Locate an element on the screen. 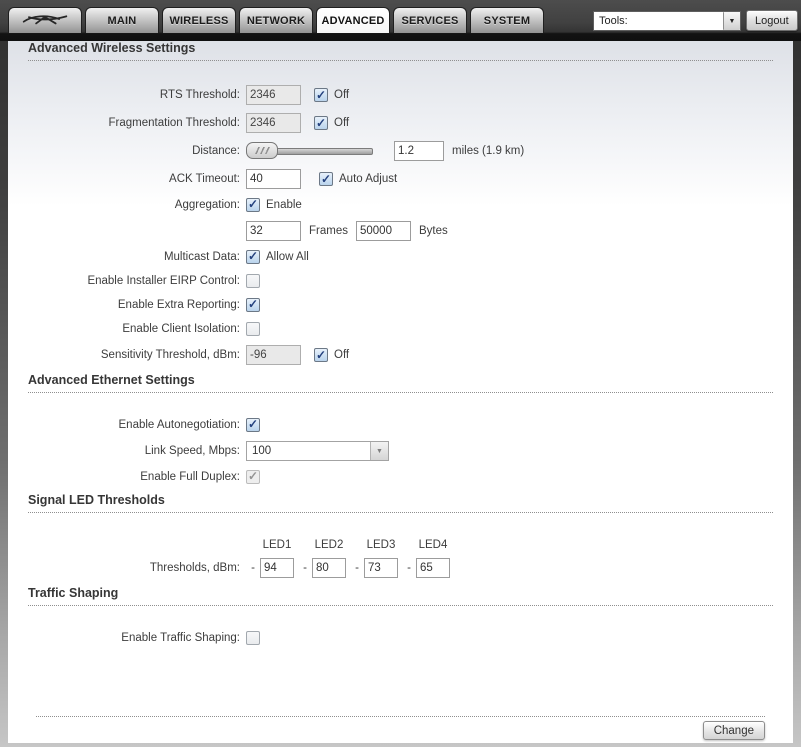 The height and width of the screenshot is (747, 801). rts-threshold-input is located at coordinates (273, 95).